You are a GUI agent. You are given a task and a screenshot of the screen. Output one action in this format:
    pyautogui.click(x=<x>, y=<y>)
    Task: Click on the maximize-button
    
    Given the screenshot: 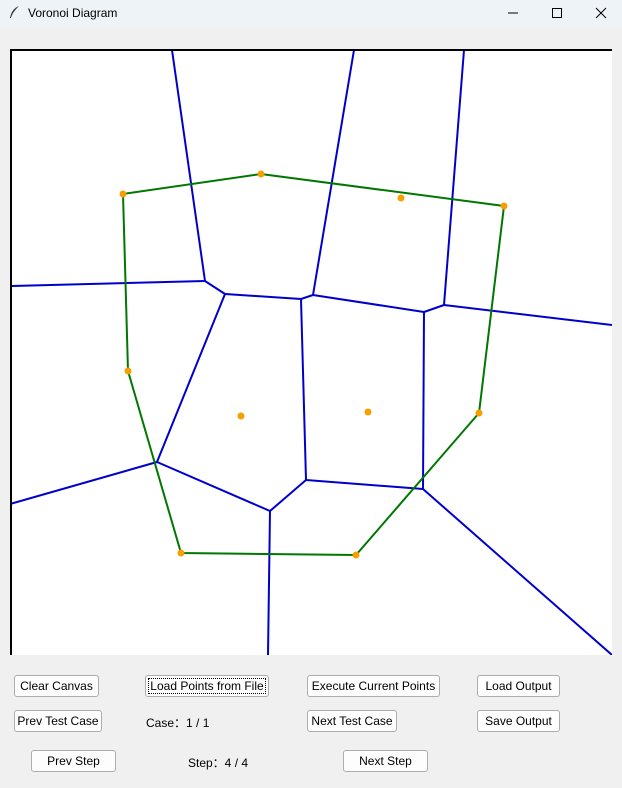 What is the action you would take?
    pyautogui.click(x=557, y=13)
    